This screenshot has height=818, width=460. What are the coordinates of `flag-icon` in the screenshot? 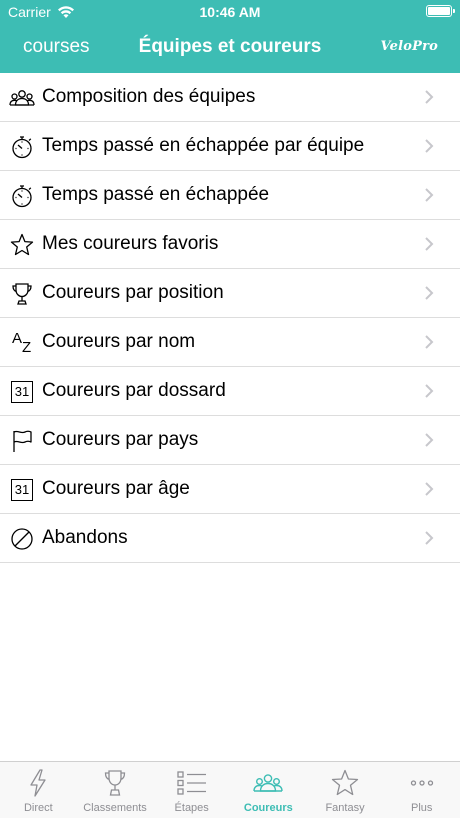 It's located at (22, 441).